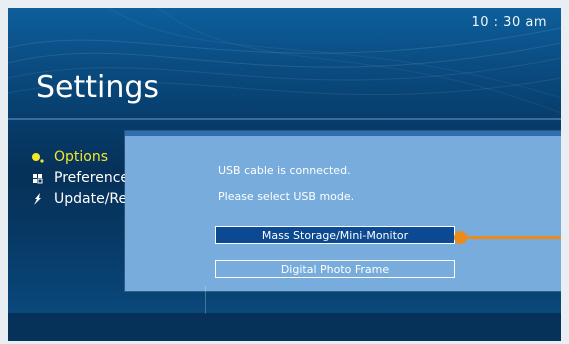  Describe the element at coordinates (284, 170) in the screenshot. I see `dialog-message-connected: USB cable is connected.` at that location.